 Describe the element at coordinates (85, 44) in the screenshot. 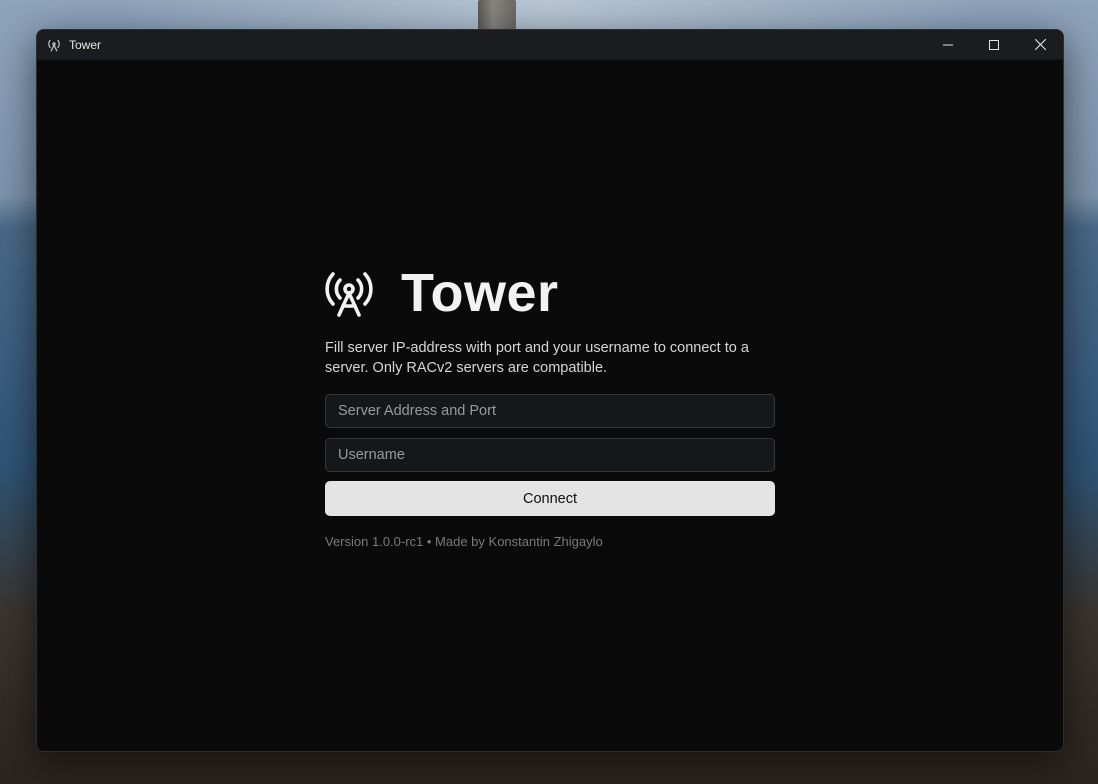

I see `window-title: Tower` at that location.